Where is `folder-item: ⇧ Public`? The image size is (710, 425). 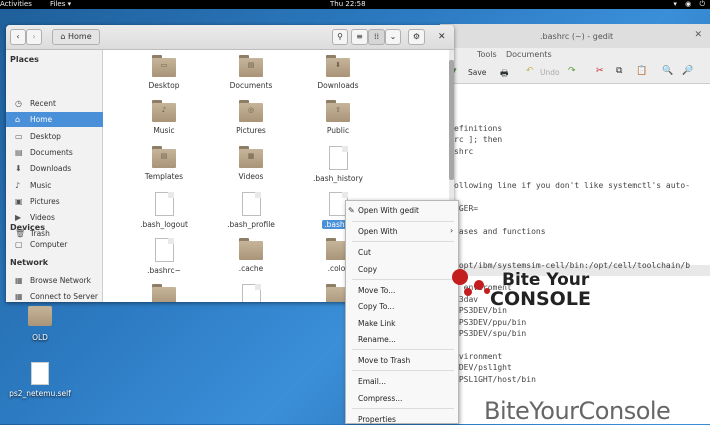 folder-item: ⇧ Public is located at coordinates (338, 117).